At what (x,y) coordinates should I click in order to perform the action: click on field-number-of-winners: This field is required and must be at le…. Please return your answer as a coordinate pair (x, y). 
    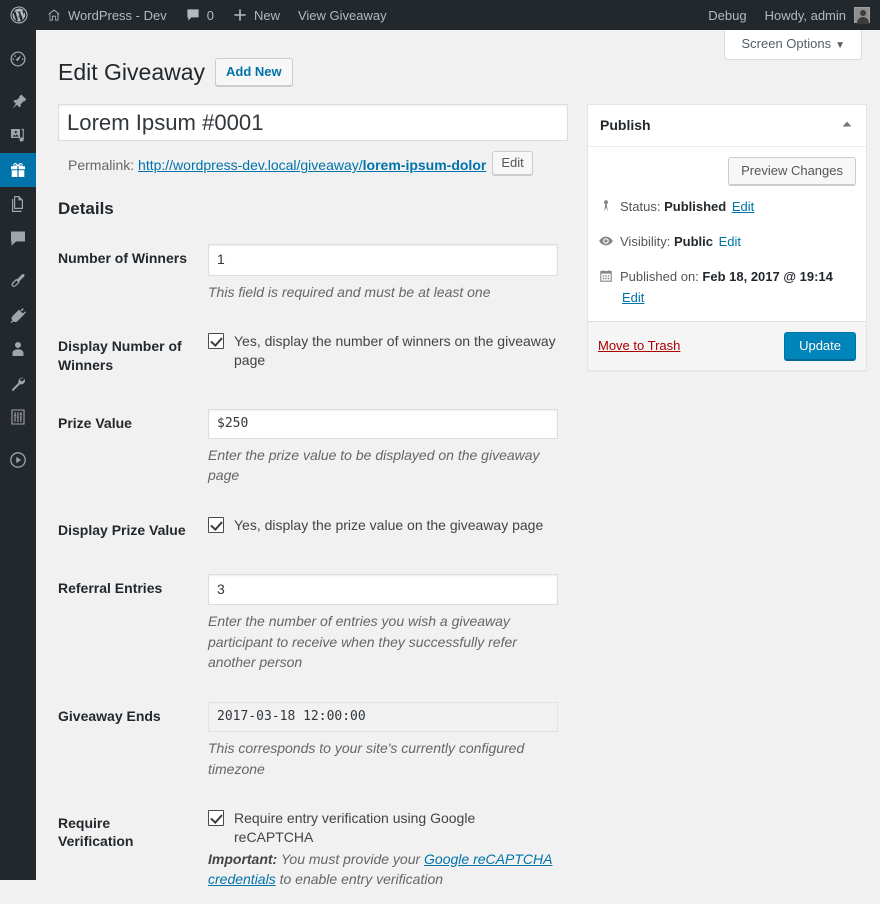
    Looking at the image, I should click on (383, 273).